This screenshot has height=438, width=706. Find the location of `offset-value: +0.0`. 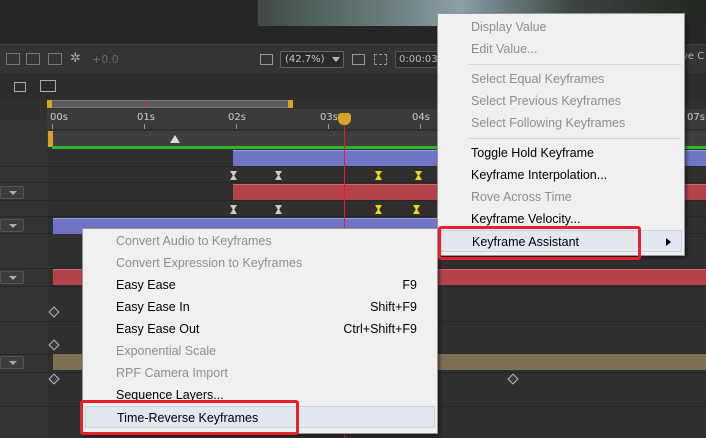

offset-value: +0.0 is located at coordinates (105, 59).